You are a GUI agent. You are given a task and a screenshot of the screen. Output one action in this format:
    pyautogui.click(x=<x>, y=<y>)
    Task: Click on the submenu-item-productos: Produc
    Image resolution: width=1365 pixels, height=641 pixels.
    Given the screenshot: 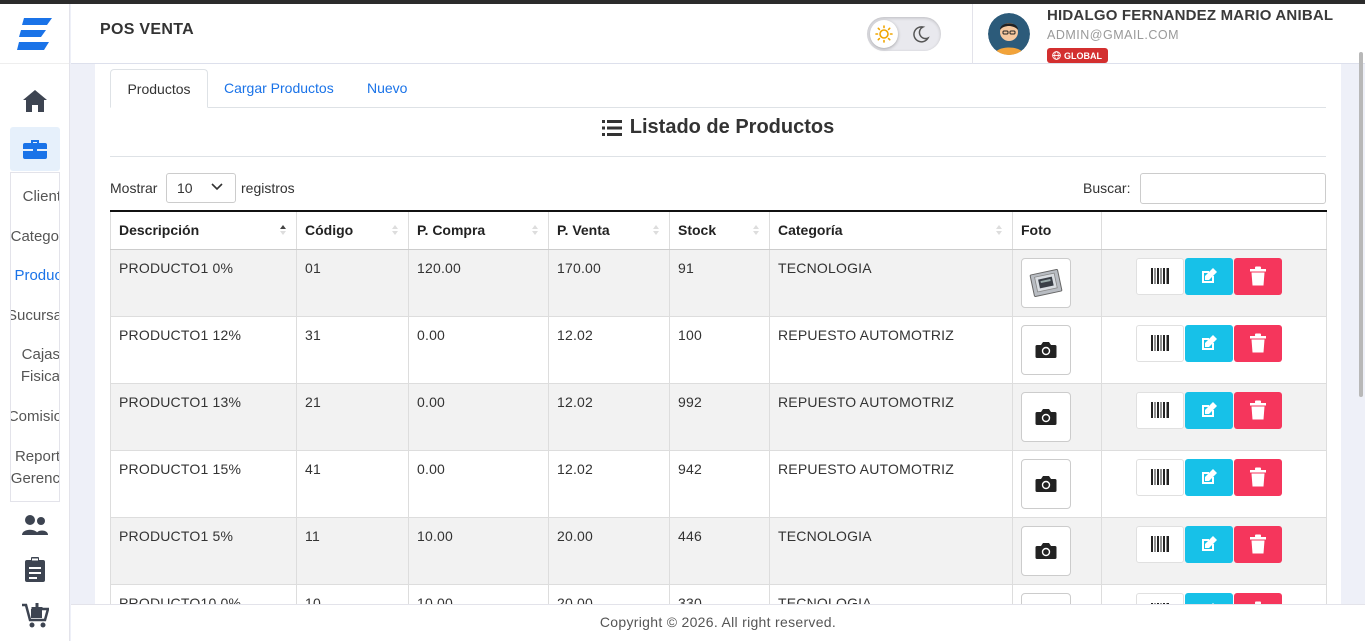 What is the action you would take?
    pyautogui.click(x=35, y=276)
    